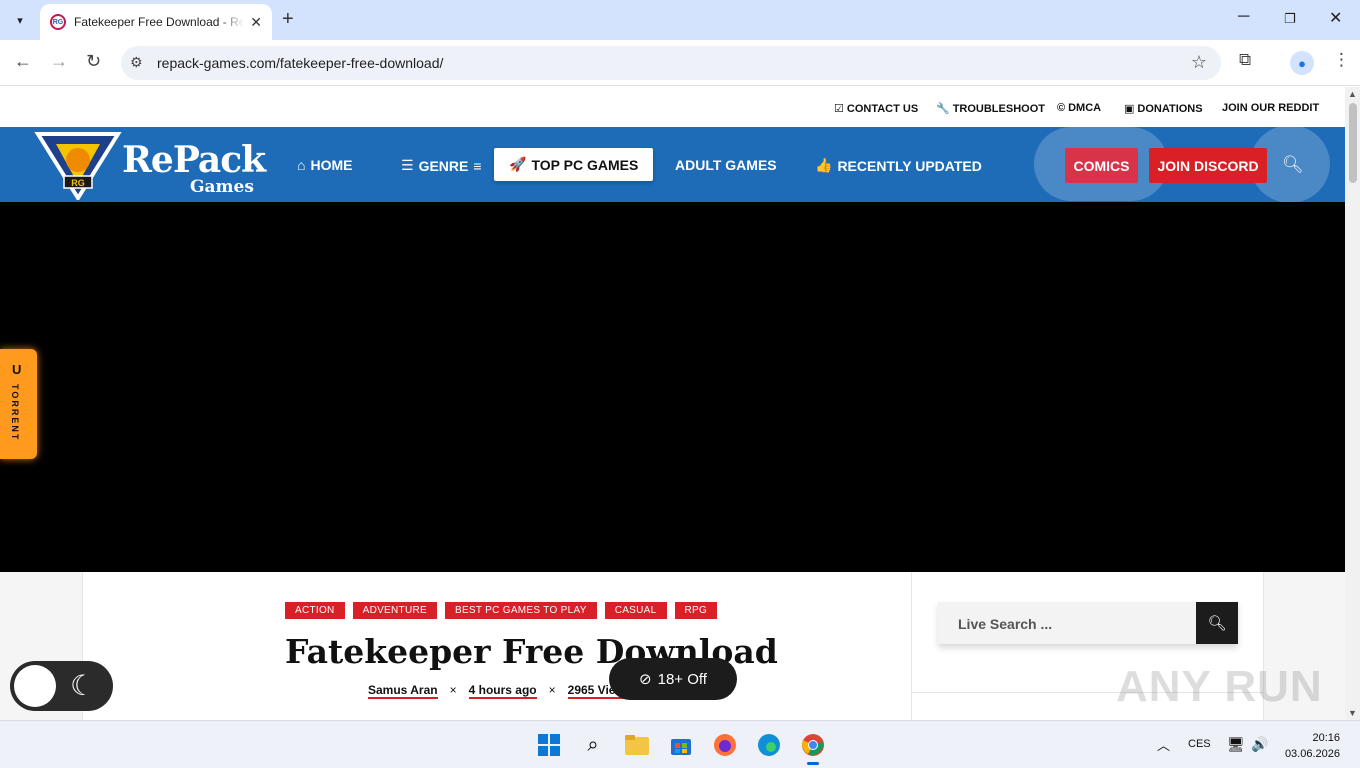 The width and height of the screenshot is (1360, 768). What do you see at coordinates (1243, 17) in the screenshot?
I see `minimize-button: ─` at bounding box center [1243, 17].